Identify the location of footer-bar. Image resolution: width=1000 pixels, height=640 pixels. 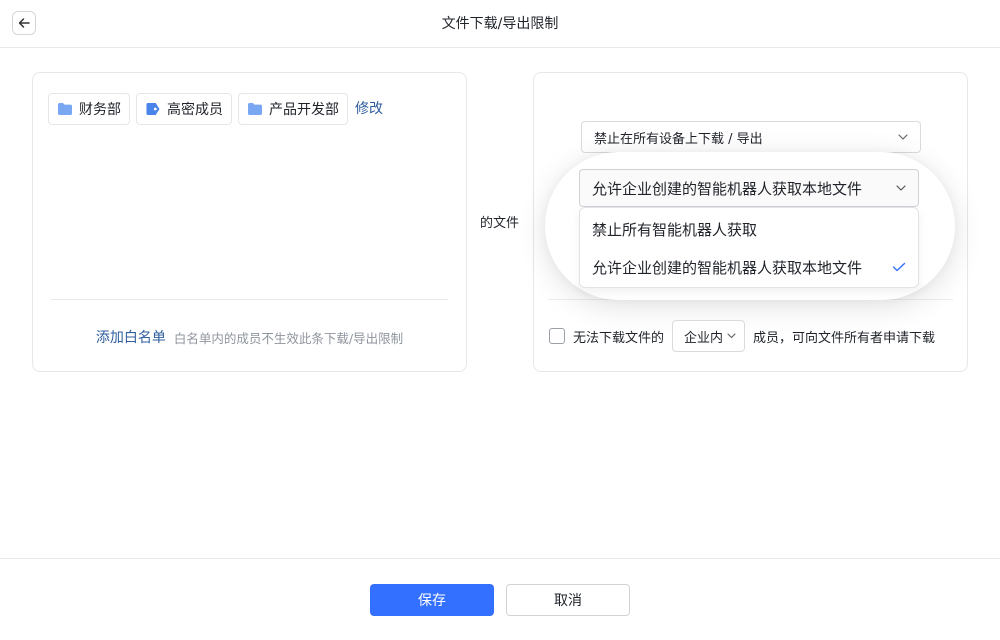
(500, 599).